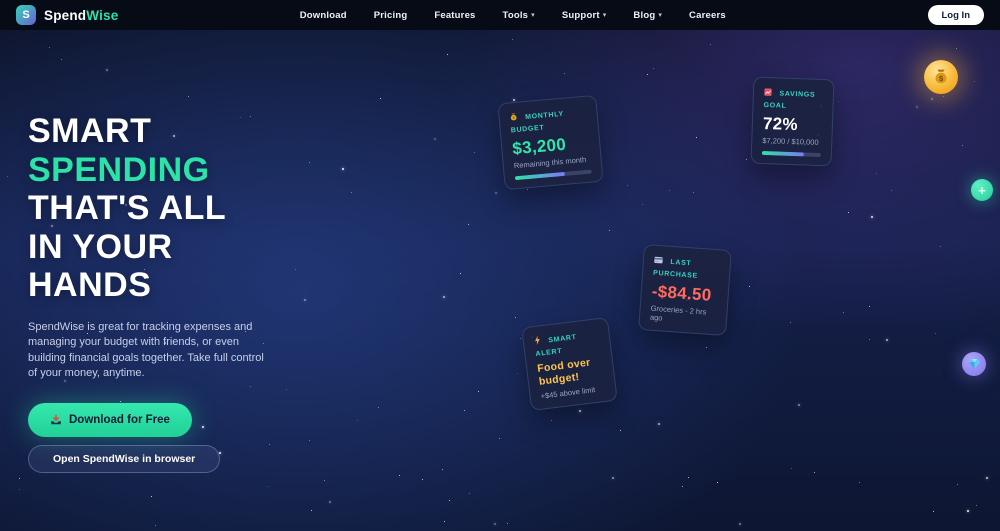  Describe the element at coordinates (792, 121) in the screenshot. I see `savings-goal-card: SAVINGS GOAL 72% $7,200 / $10,000` at that location.